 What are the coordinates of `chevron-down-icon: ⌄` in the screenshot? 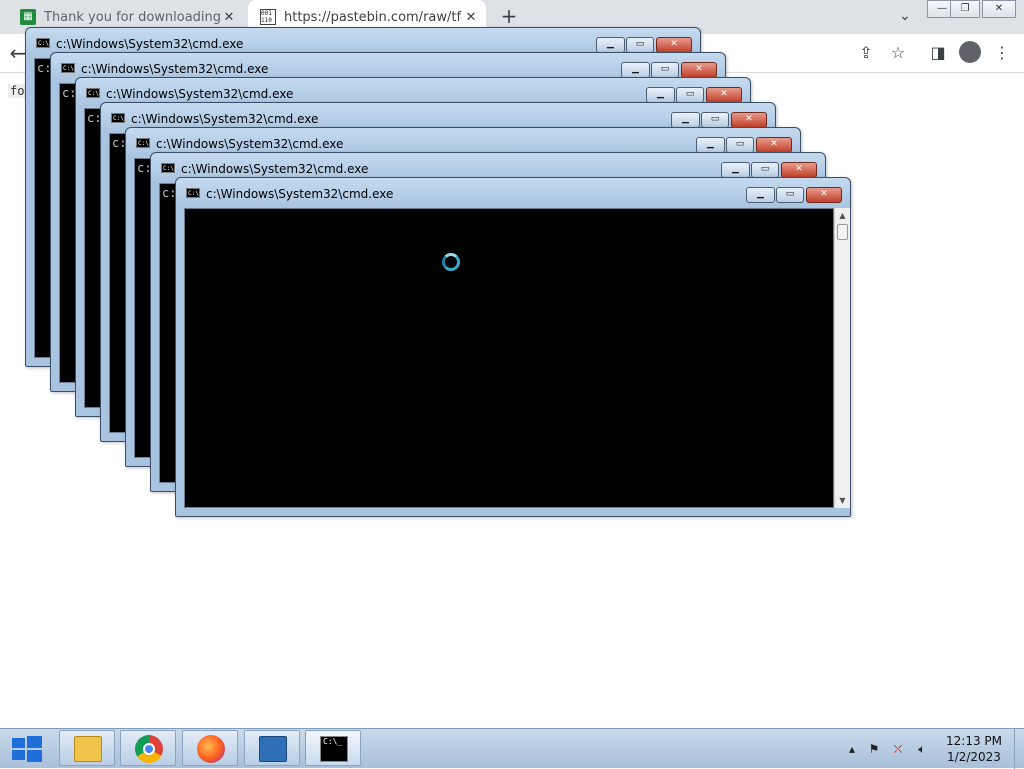 It's located at (905, 17).